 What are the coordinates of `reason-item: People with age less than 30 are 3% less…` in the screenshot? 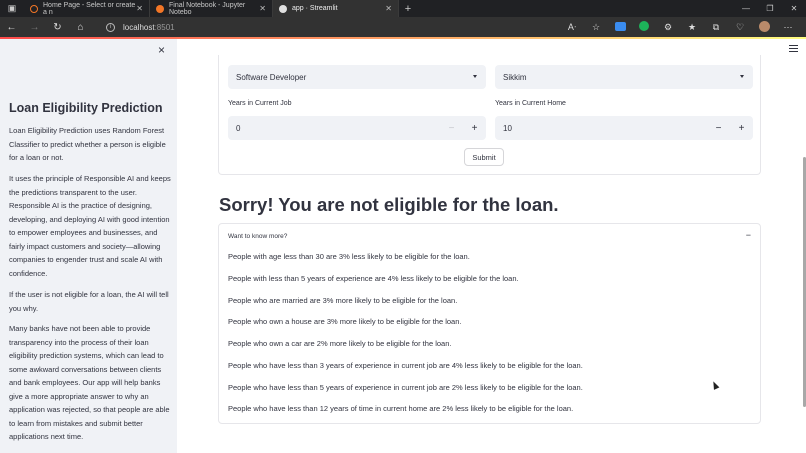 It's located at (349, 256).